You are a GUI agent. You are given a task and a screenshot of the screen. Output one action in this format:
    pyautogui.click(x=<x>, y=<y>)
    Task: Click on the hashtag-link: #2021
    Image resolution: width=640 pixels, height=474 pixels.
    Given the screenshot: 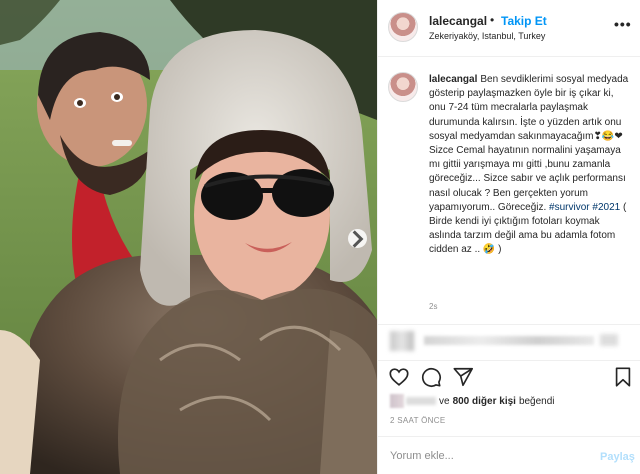 What is the action you would take?
    pyautogui.click(x=606, y=207)
    